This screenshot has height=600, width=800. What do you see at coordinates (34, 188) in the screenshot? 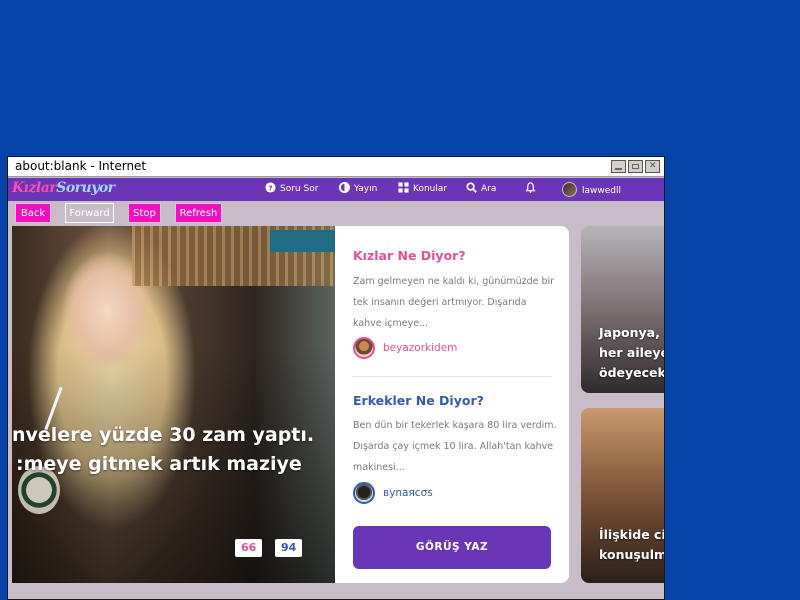
I see `logo-part-kizlar: Kızlar` at bounding box center [34, 188].